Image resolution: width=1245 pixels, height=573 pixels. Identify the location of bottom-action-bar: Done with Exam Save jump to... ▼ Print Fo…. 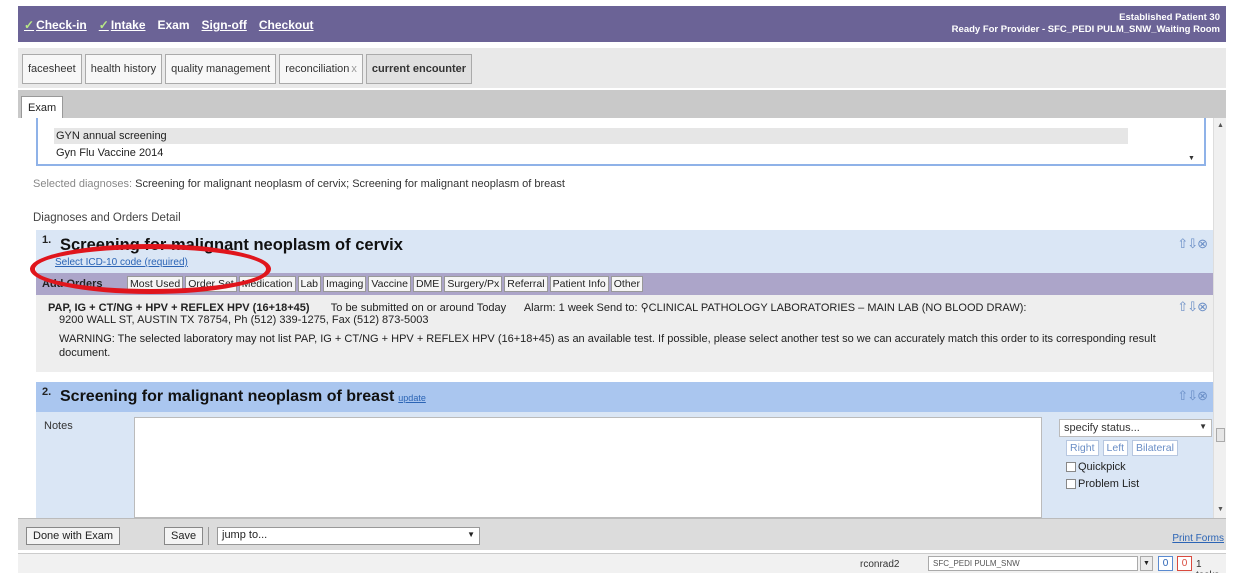
(622, 534).